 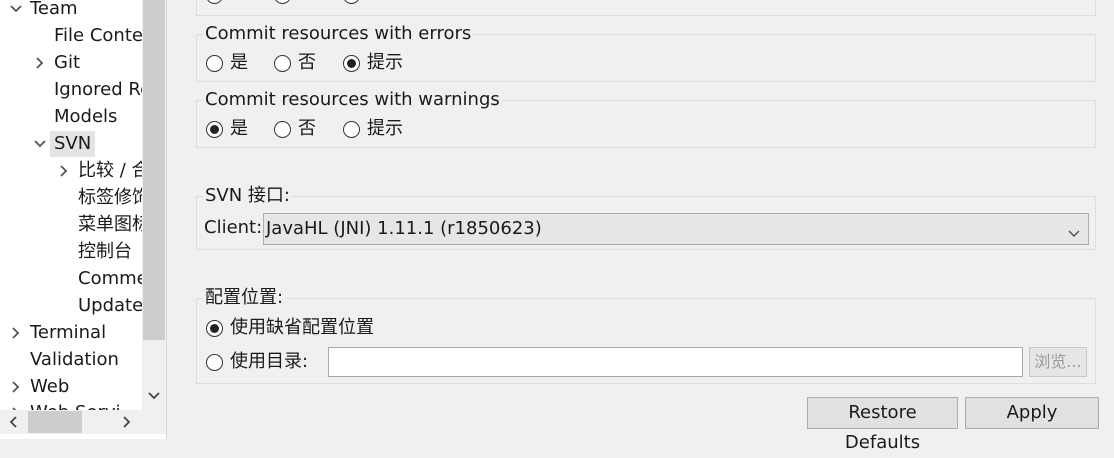 I want to click on tree-item-label: 标签修饰, so click(x=114, y=197).